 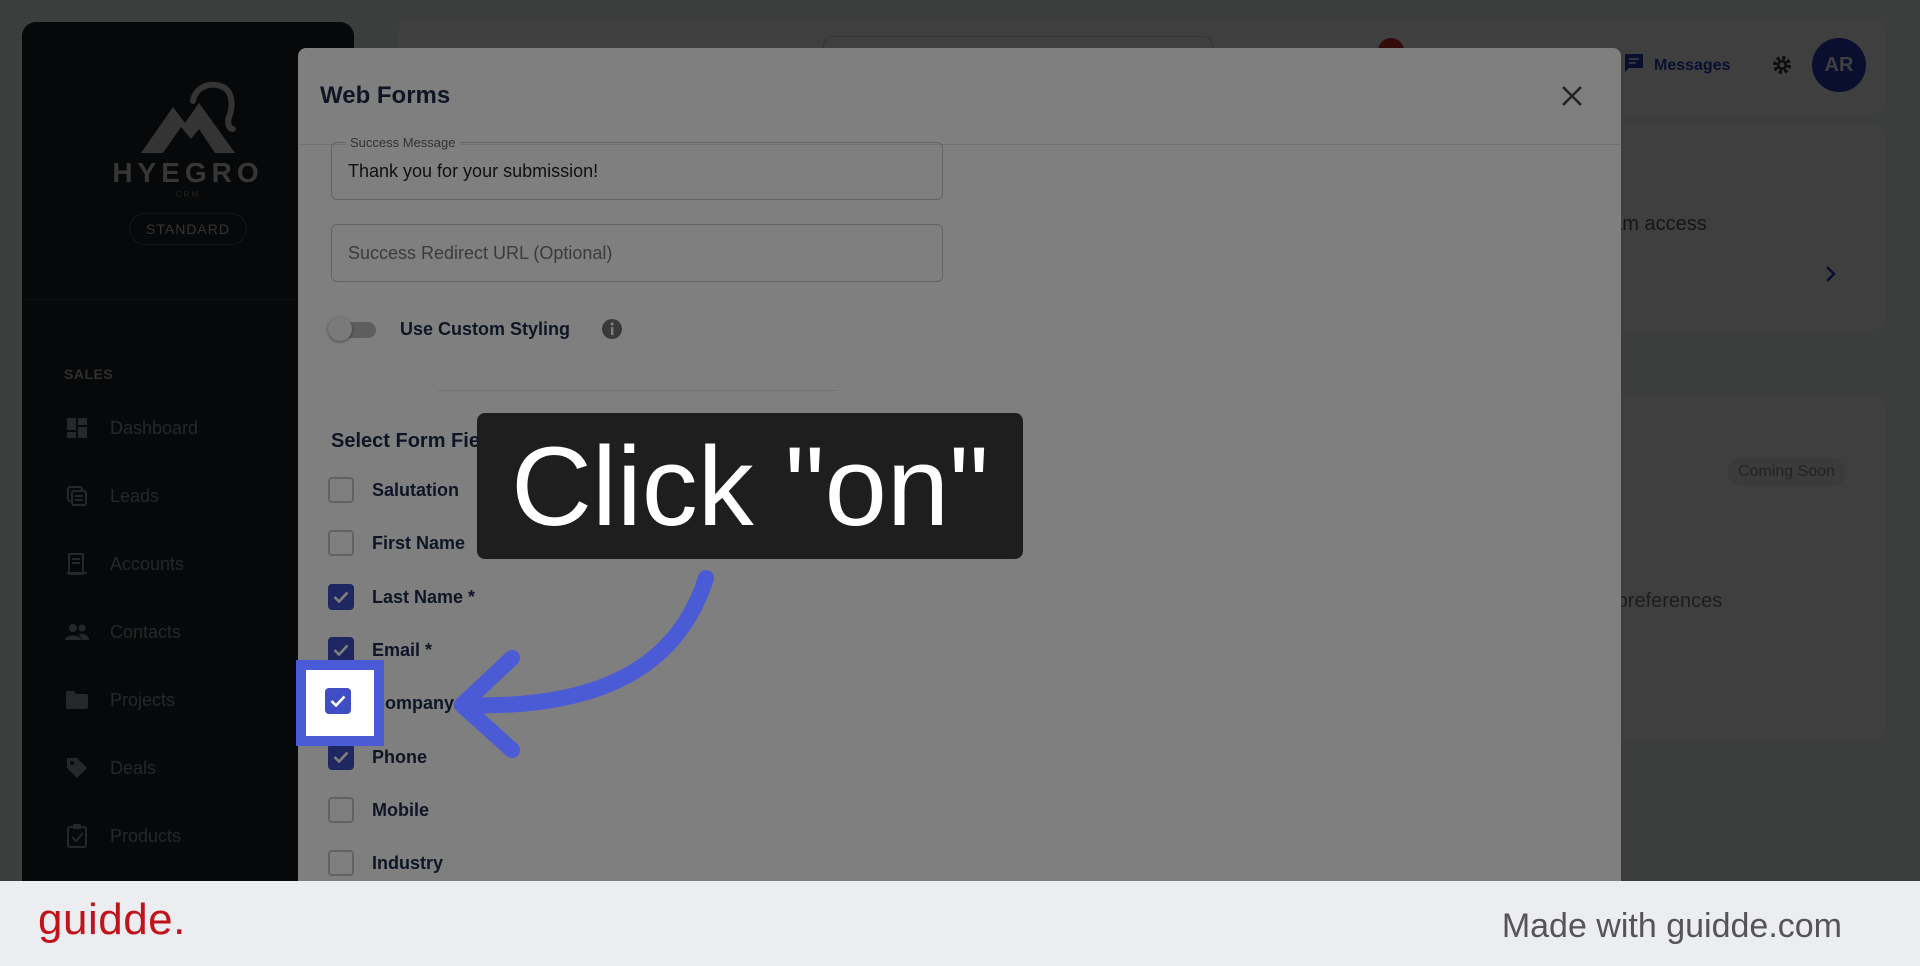 What do you see at coordinates (1671, 926) in the screenshot?
I see `made-with-text: Made with guidde.com` at bounding box center [1671, 926].